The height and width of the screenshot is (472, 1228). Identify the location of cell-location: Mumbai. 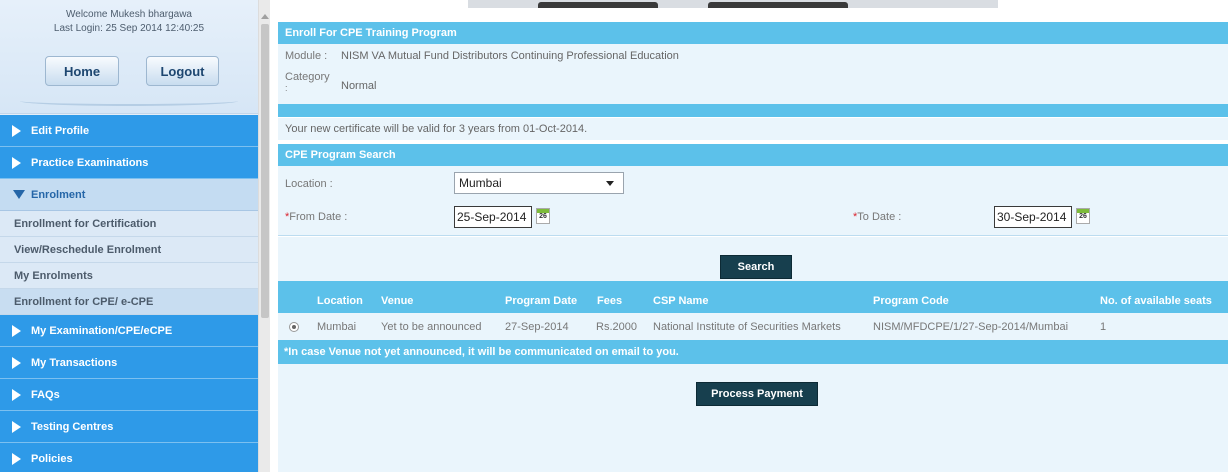
(337, 326).